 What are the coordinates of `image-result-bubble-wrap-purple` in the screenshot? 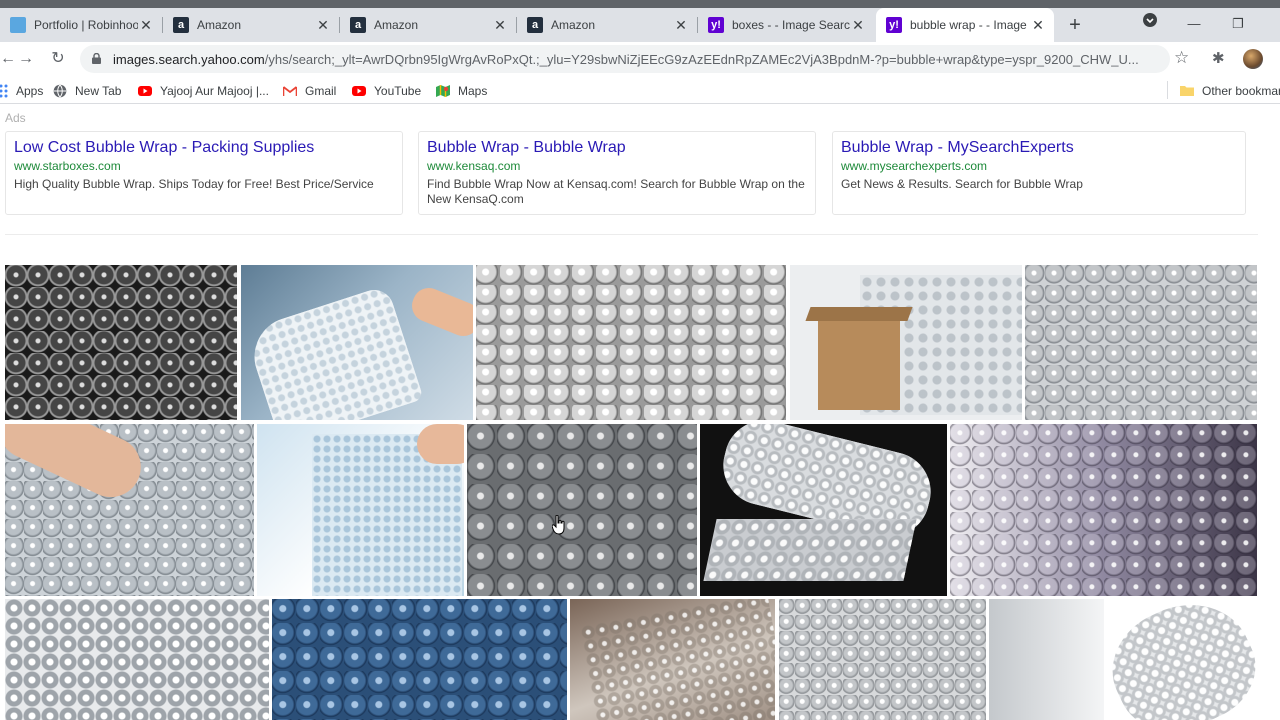 It's located at (1103, 510).